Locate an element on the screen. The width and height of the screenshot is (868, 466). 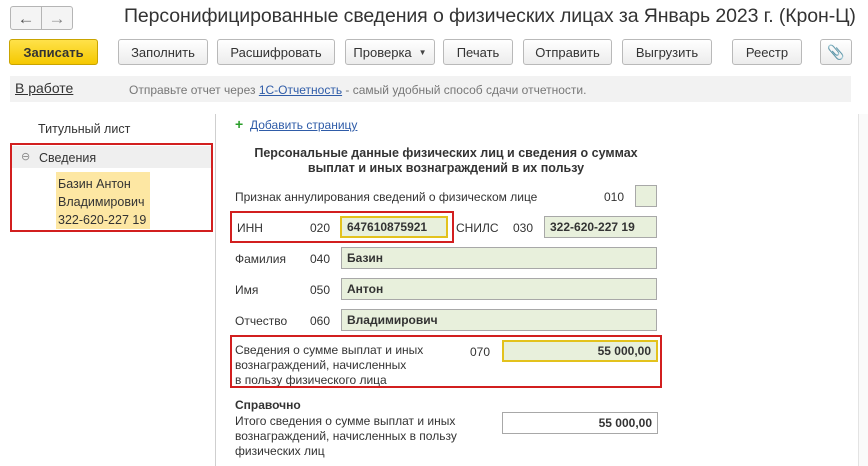
lastname-field: Базин is located at coordinates (499, 258).